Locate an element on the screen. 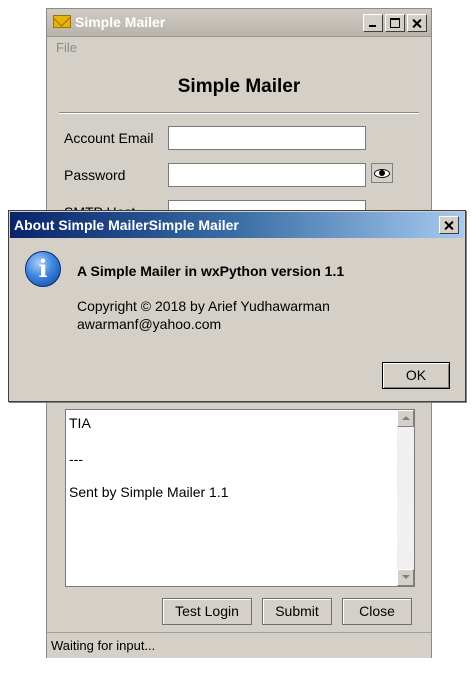  dialog-title: About Simple MailerSimple Mailer is located at coordinates (126, 225).